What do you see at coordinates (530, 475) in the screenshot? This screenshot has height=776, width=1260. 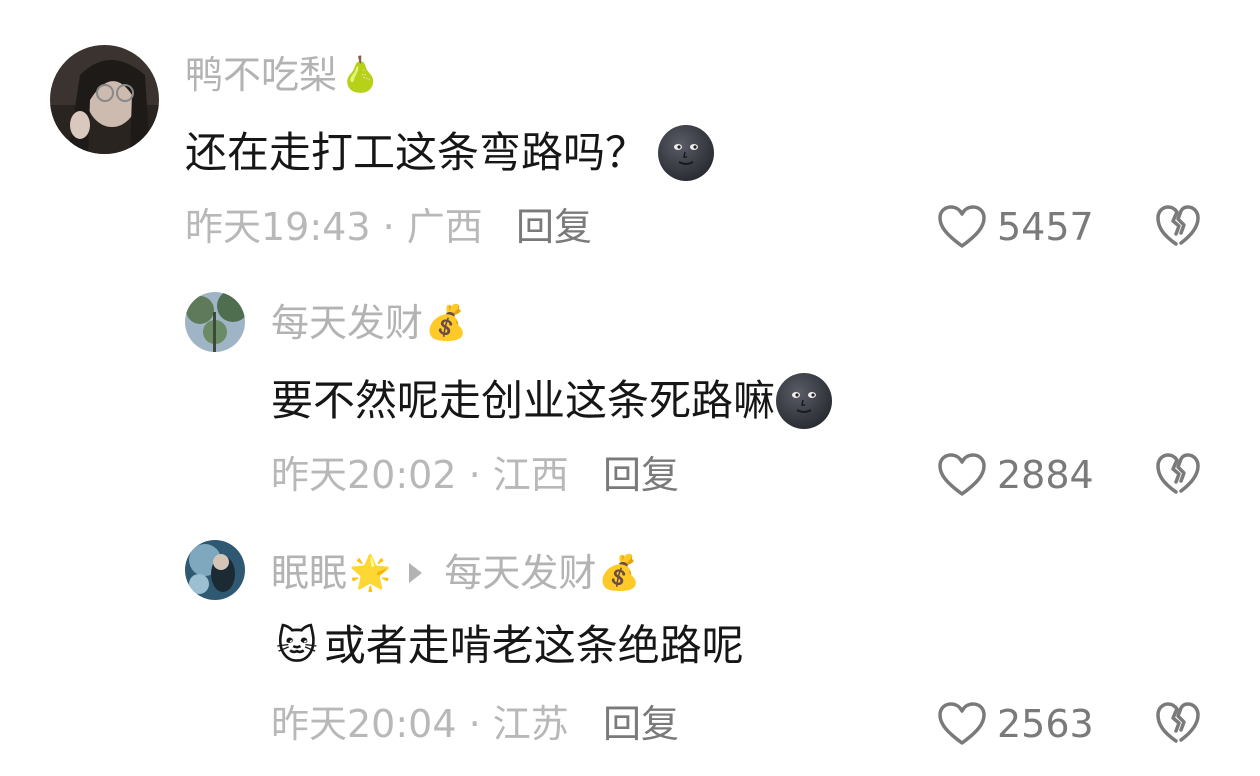 I see `comment-location: 江西` at bounding box center [530, 475].